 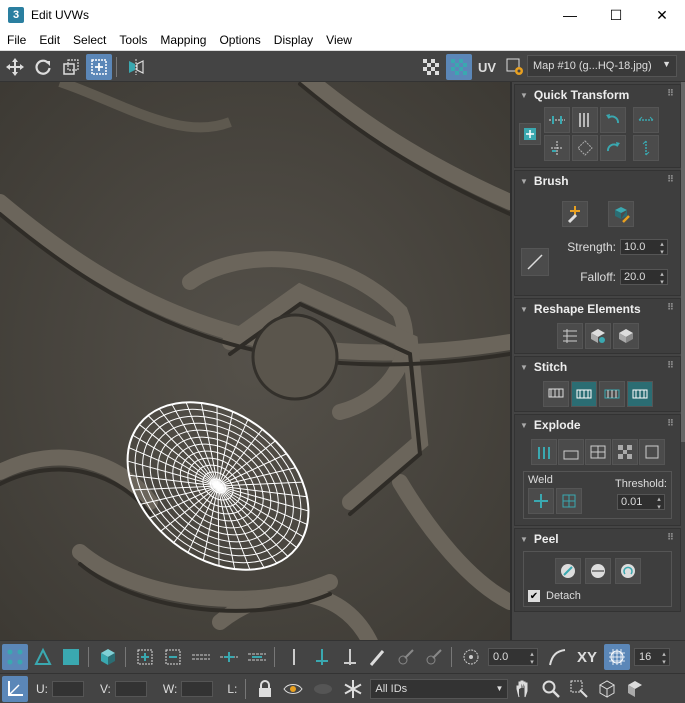 I want to click on align-vertical-icon, so click(x=585, y=120).